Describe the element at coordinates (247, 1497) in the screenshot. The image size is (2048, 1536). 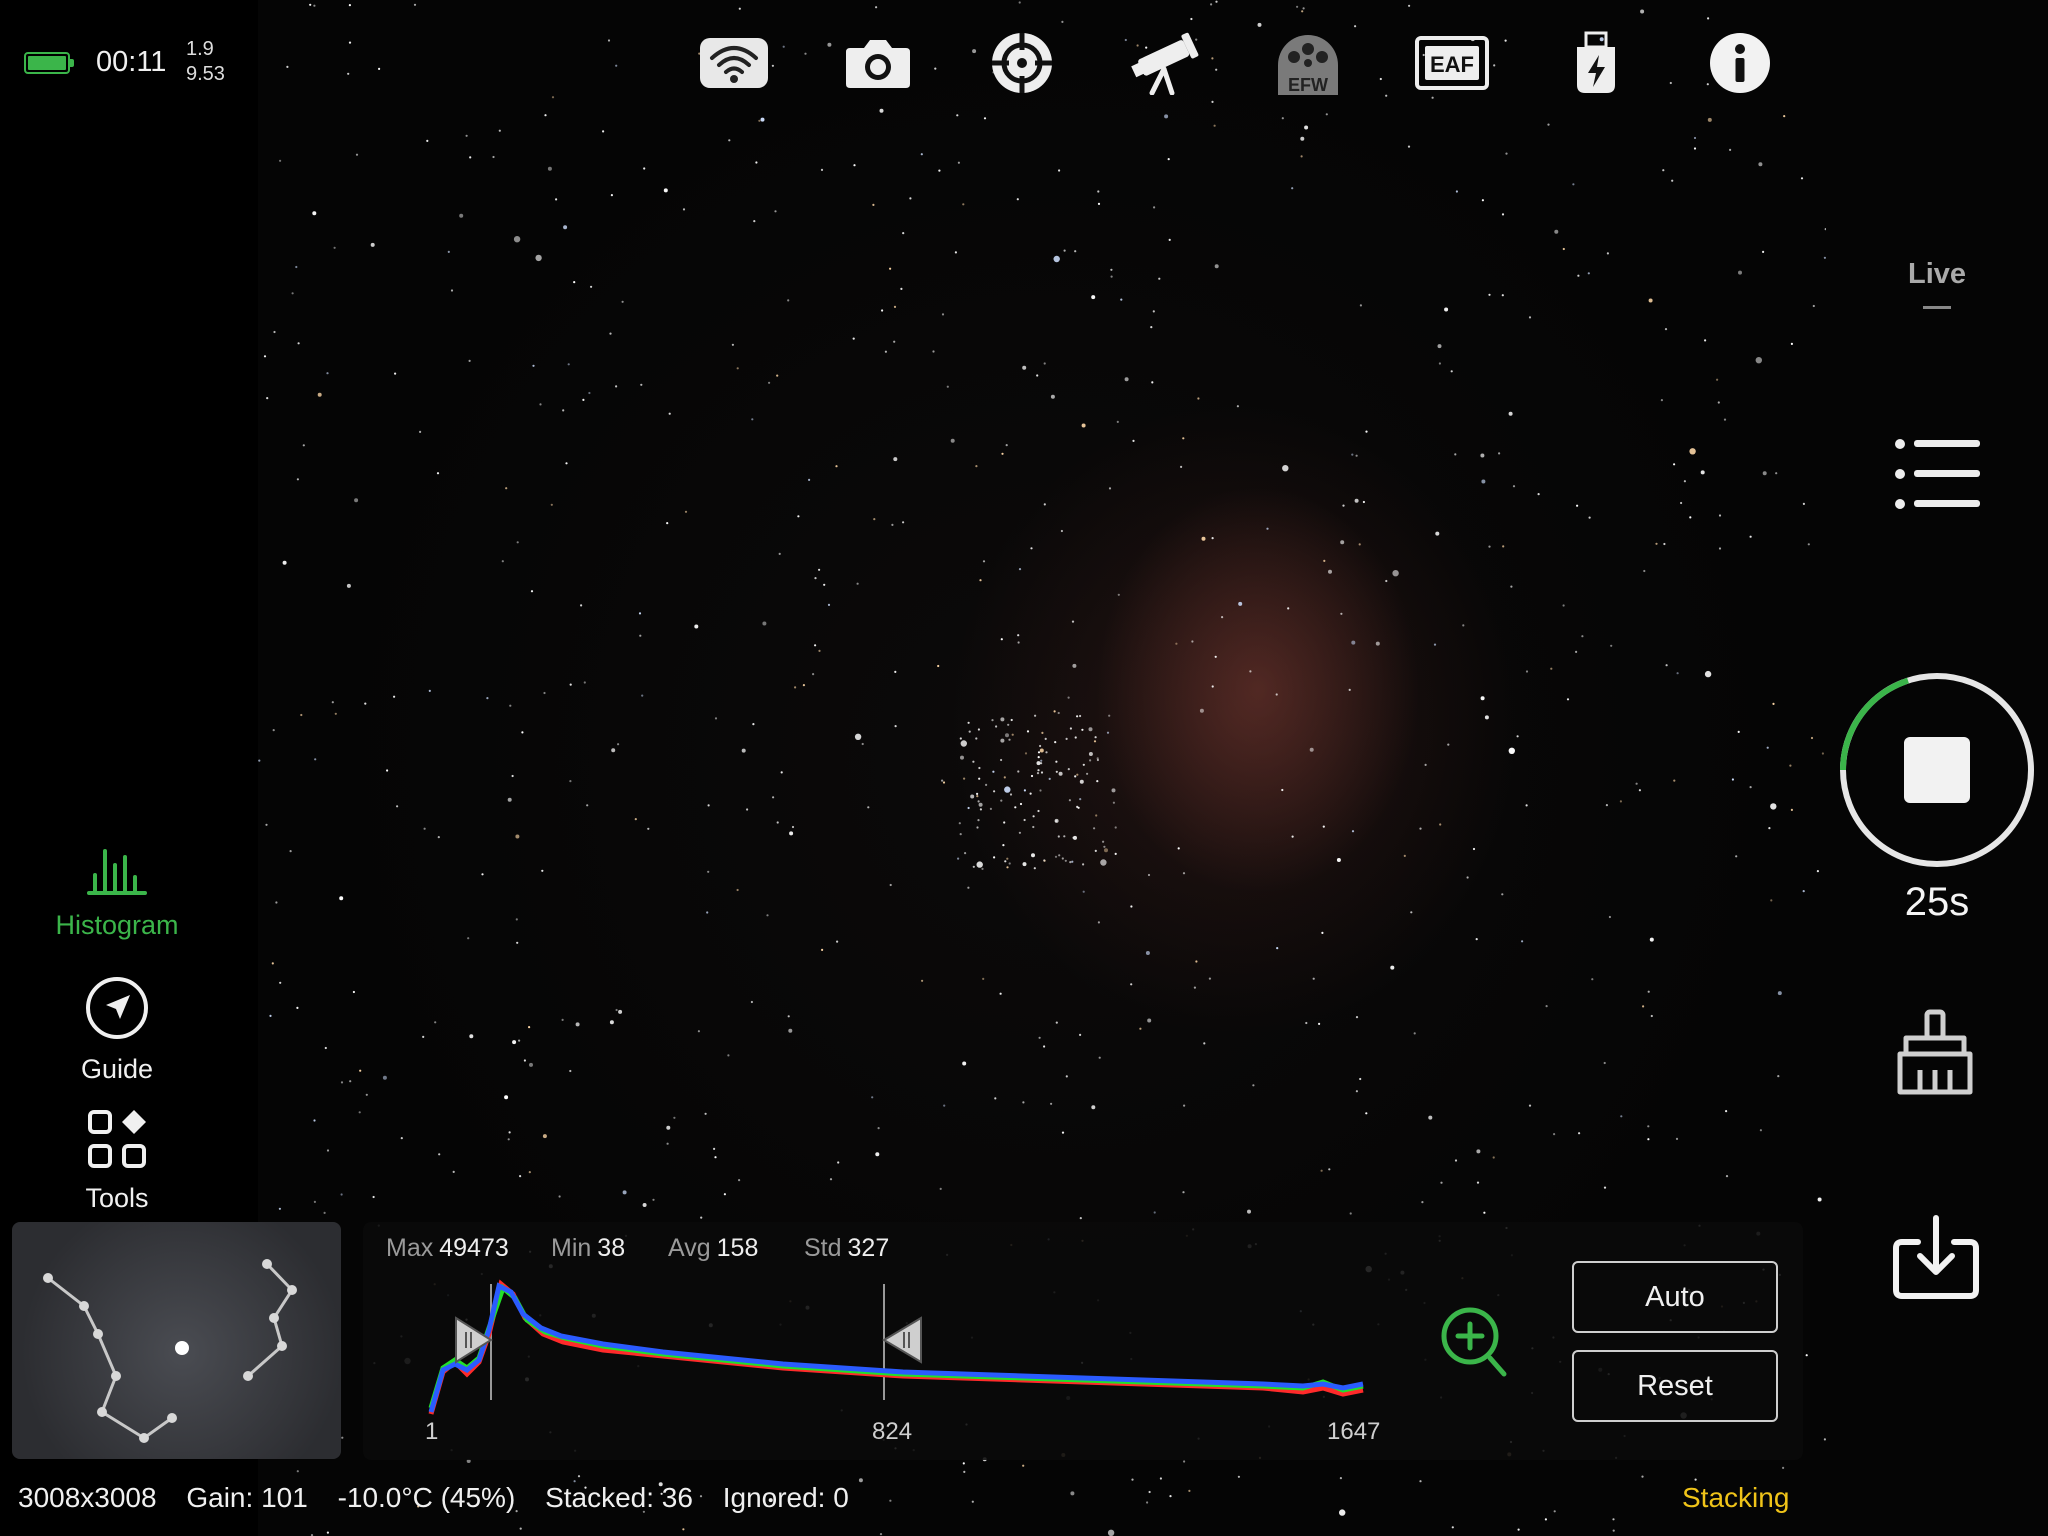
I see `gain-value: Gain: 101` at that location.